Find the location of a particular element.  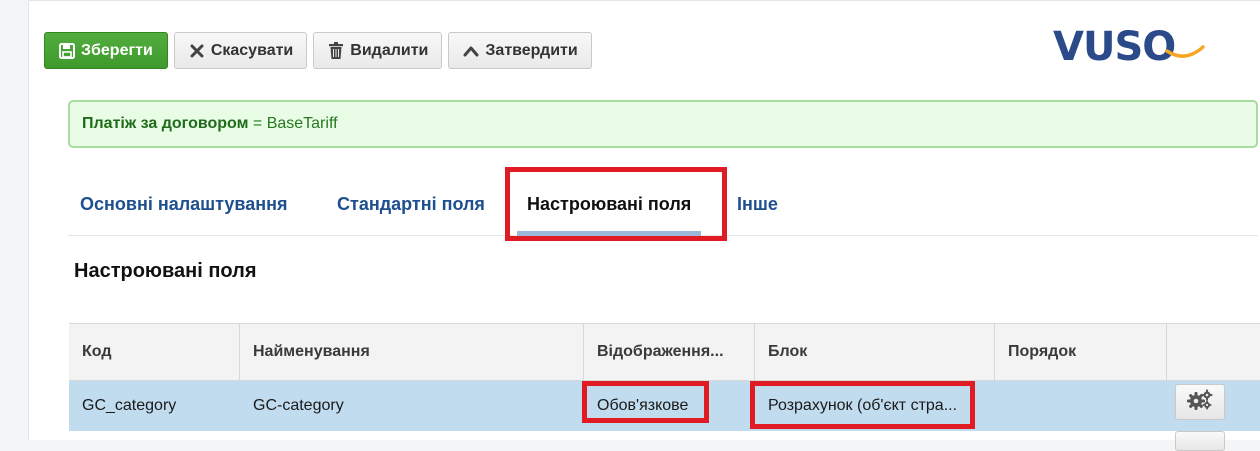

logo-swoosh-icon is located at coordinates (1185, 51).